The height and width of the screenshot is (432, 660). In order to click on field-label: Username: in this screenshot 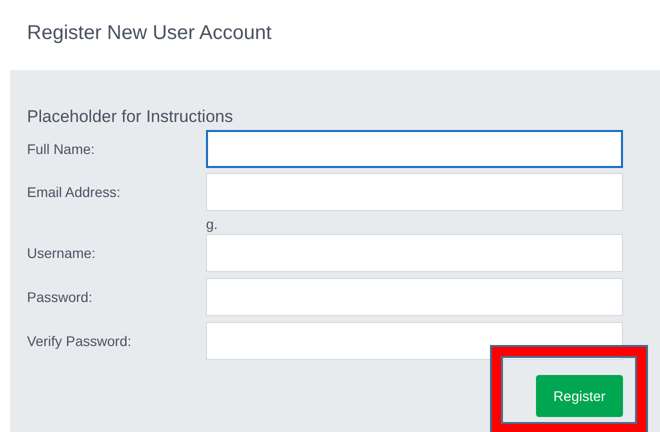, I will do `click(61, 253)`.